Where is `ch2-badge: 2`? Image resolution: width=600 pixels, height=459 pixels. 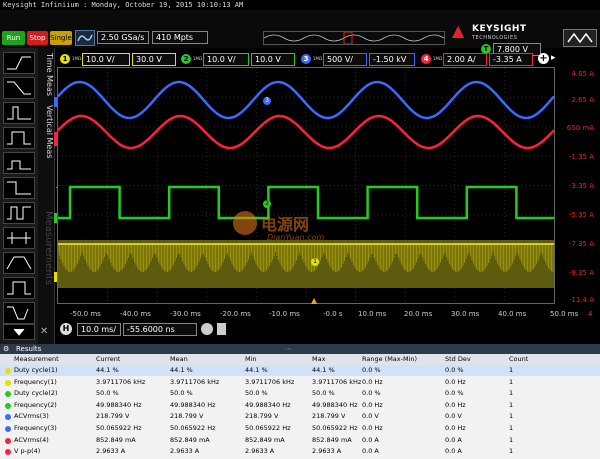 ch2-badge: 2 is located at coordinates (186, 59).